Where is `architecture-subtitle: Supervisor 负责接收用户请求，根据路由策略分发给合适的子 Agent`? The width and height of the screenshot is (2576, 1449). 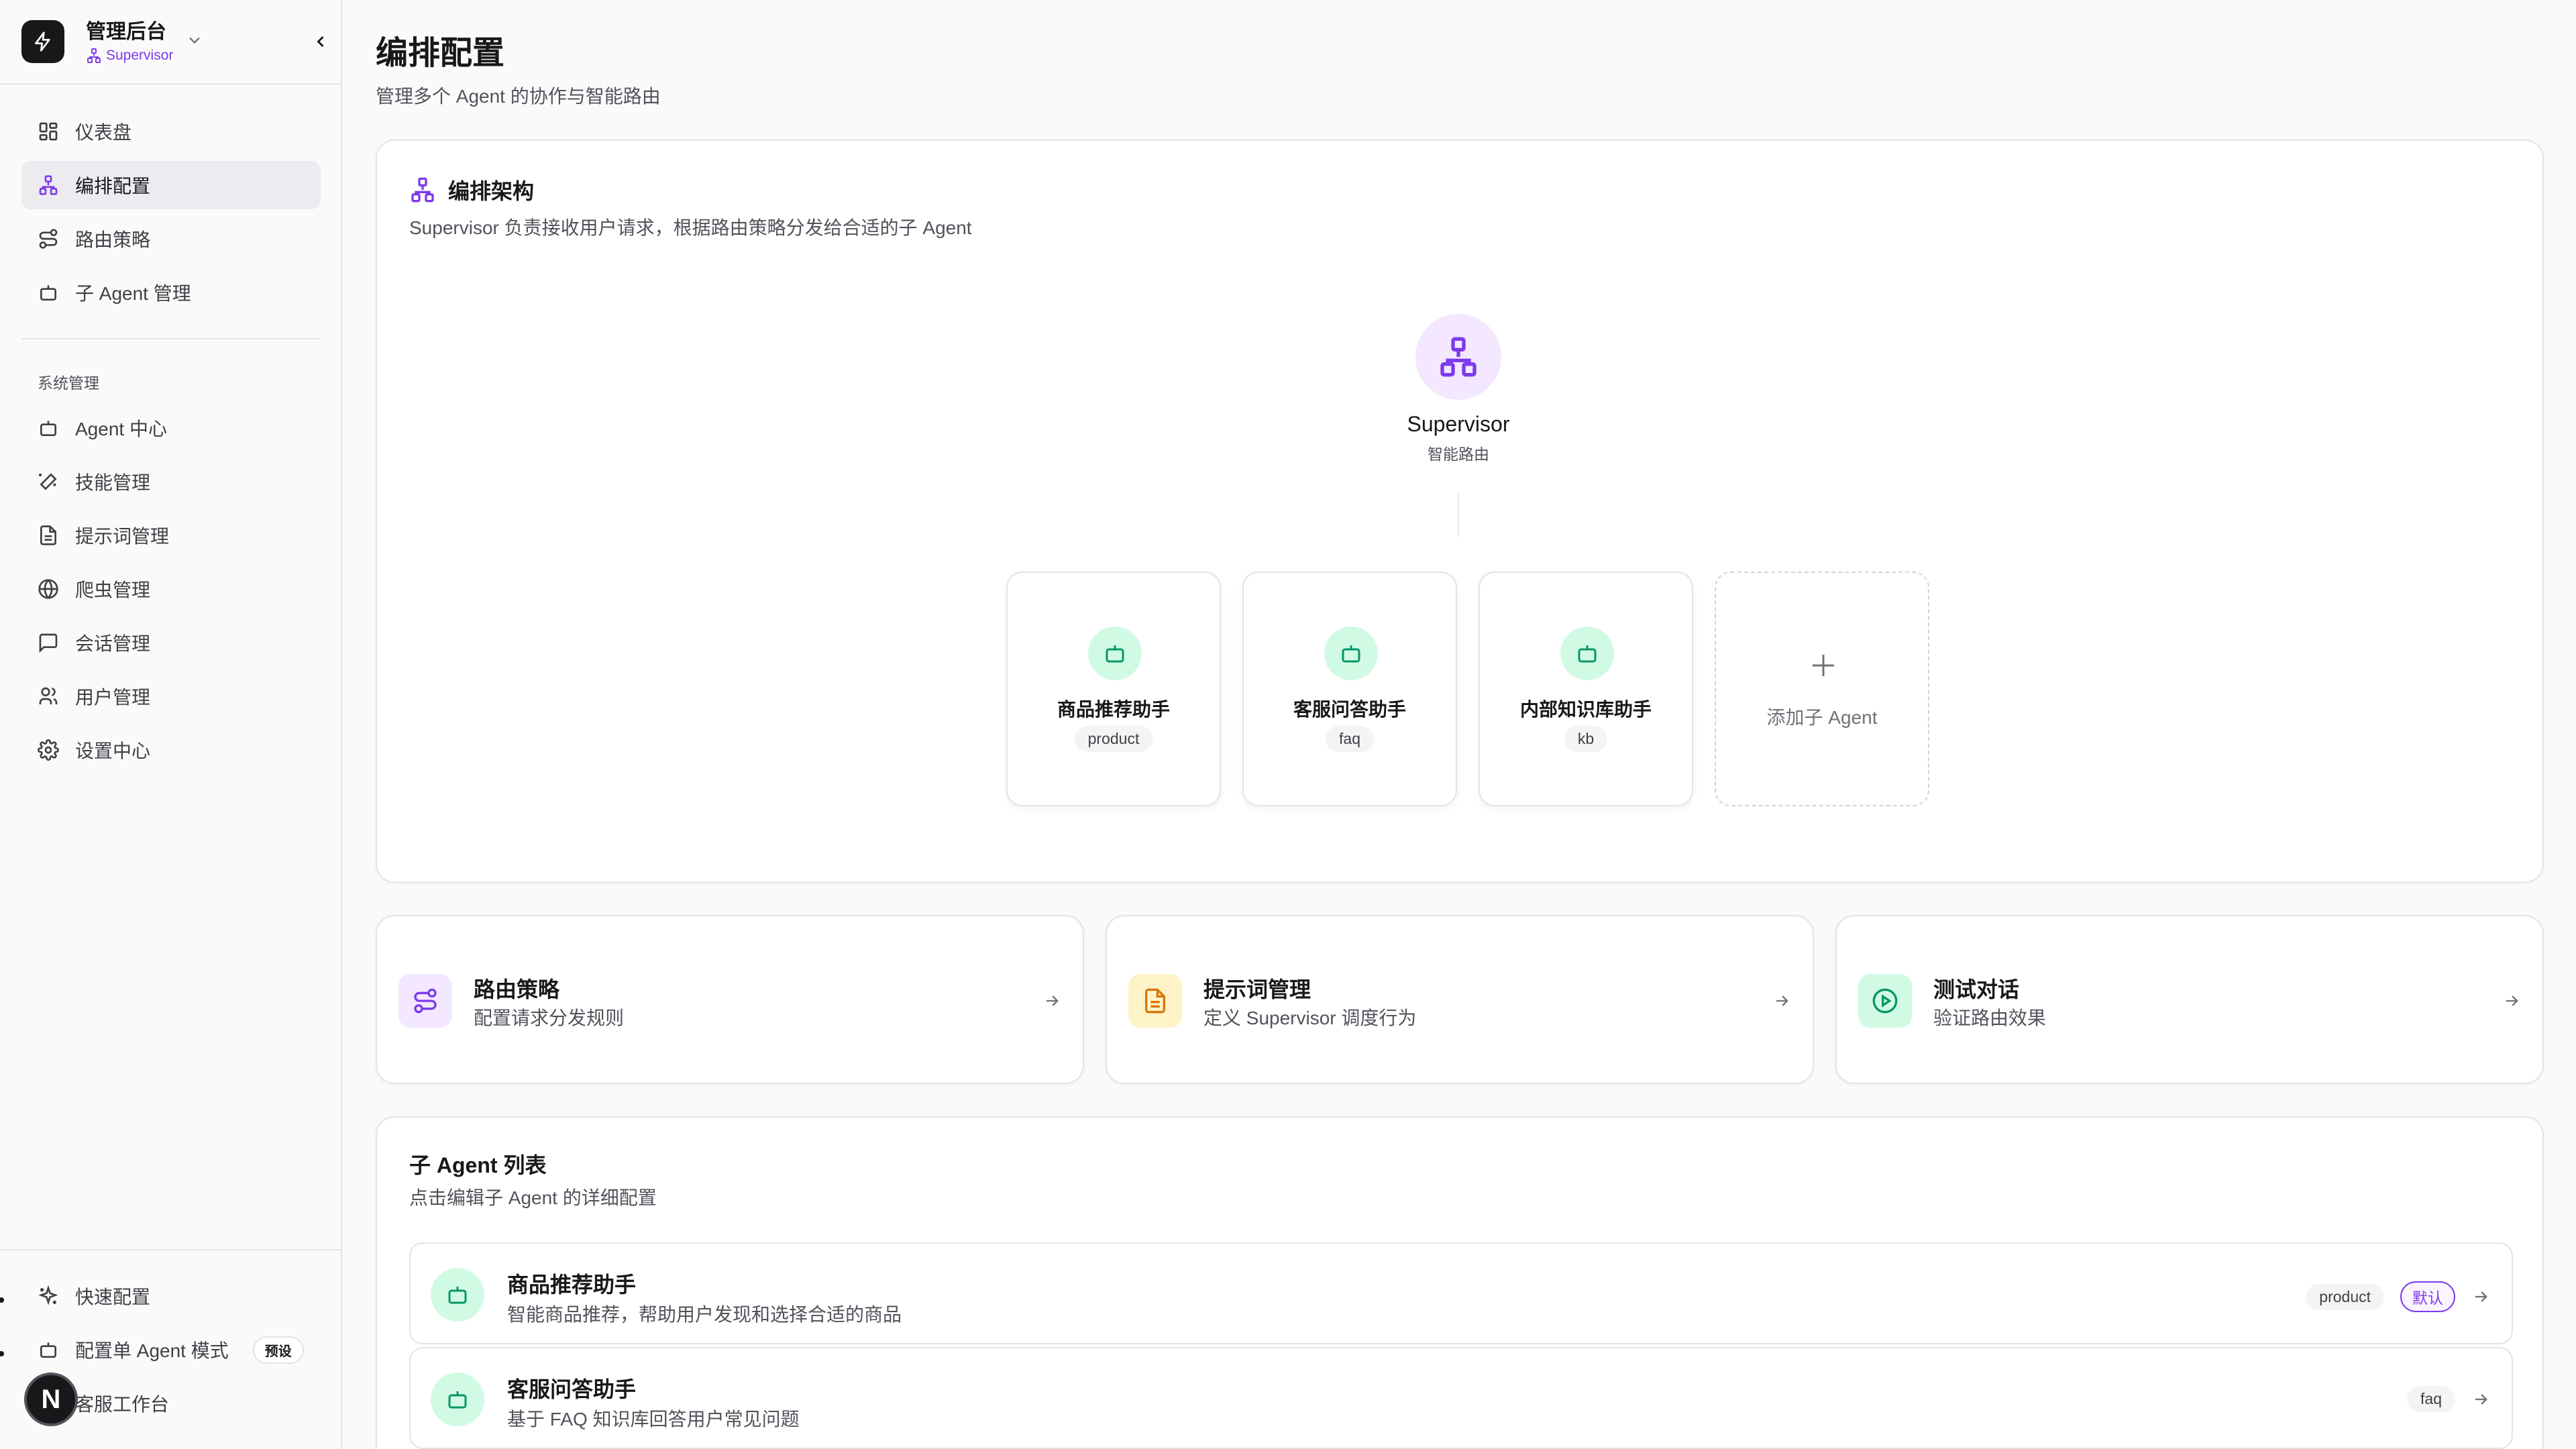
architecture-subtitle: Supervisor 负责接收用户请求，根据路由策略分发给合适的子 Agent is located at coordinates (690, 227).